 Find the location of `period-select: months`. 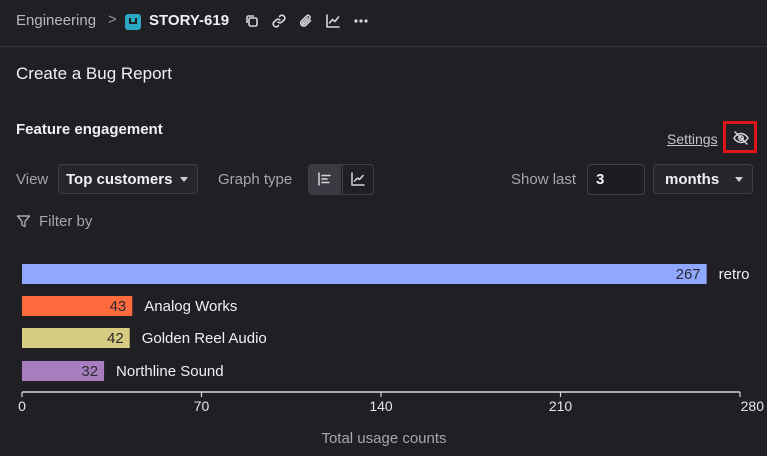

period-select: months is located at coordinates (703, 179).